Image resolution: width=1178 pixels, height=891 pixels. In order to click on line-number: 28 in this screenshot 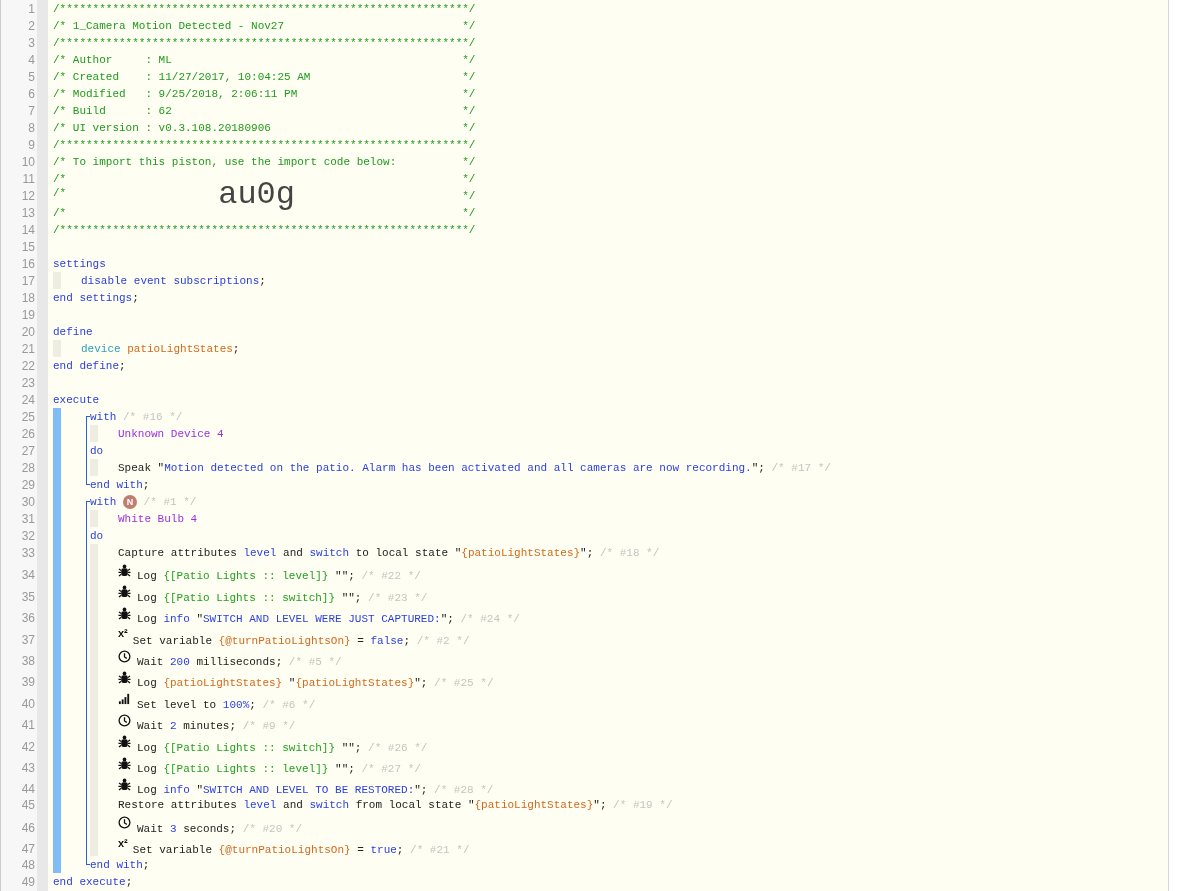, I will do `click(28, 467)`.